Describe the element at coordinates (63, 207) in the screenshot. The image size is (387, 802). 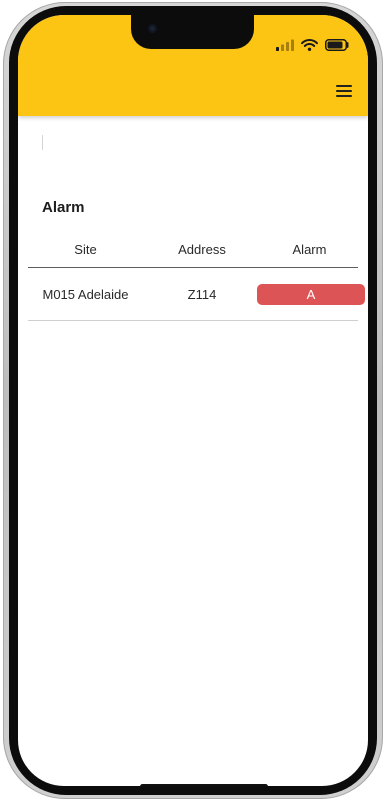
I see `section-title: Alarm` at that location.